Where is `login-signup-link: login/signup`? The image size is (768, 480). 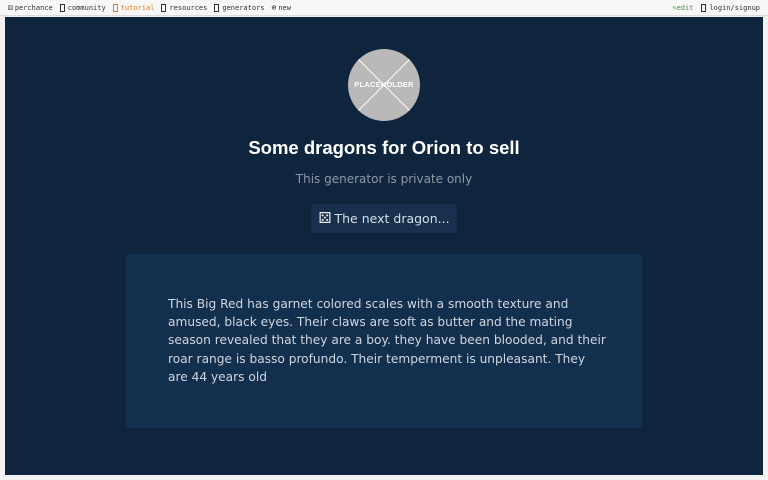
login-signup-link: login/signup is located at coordinates (730, 7).